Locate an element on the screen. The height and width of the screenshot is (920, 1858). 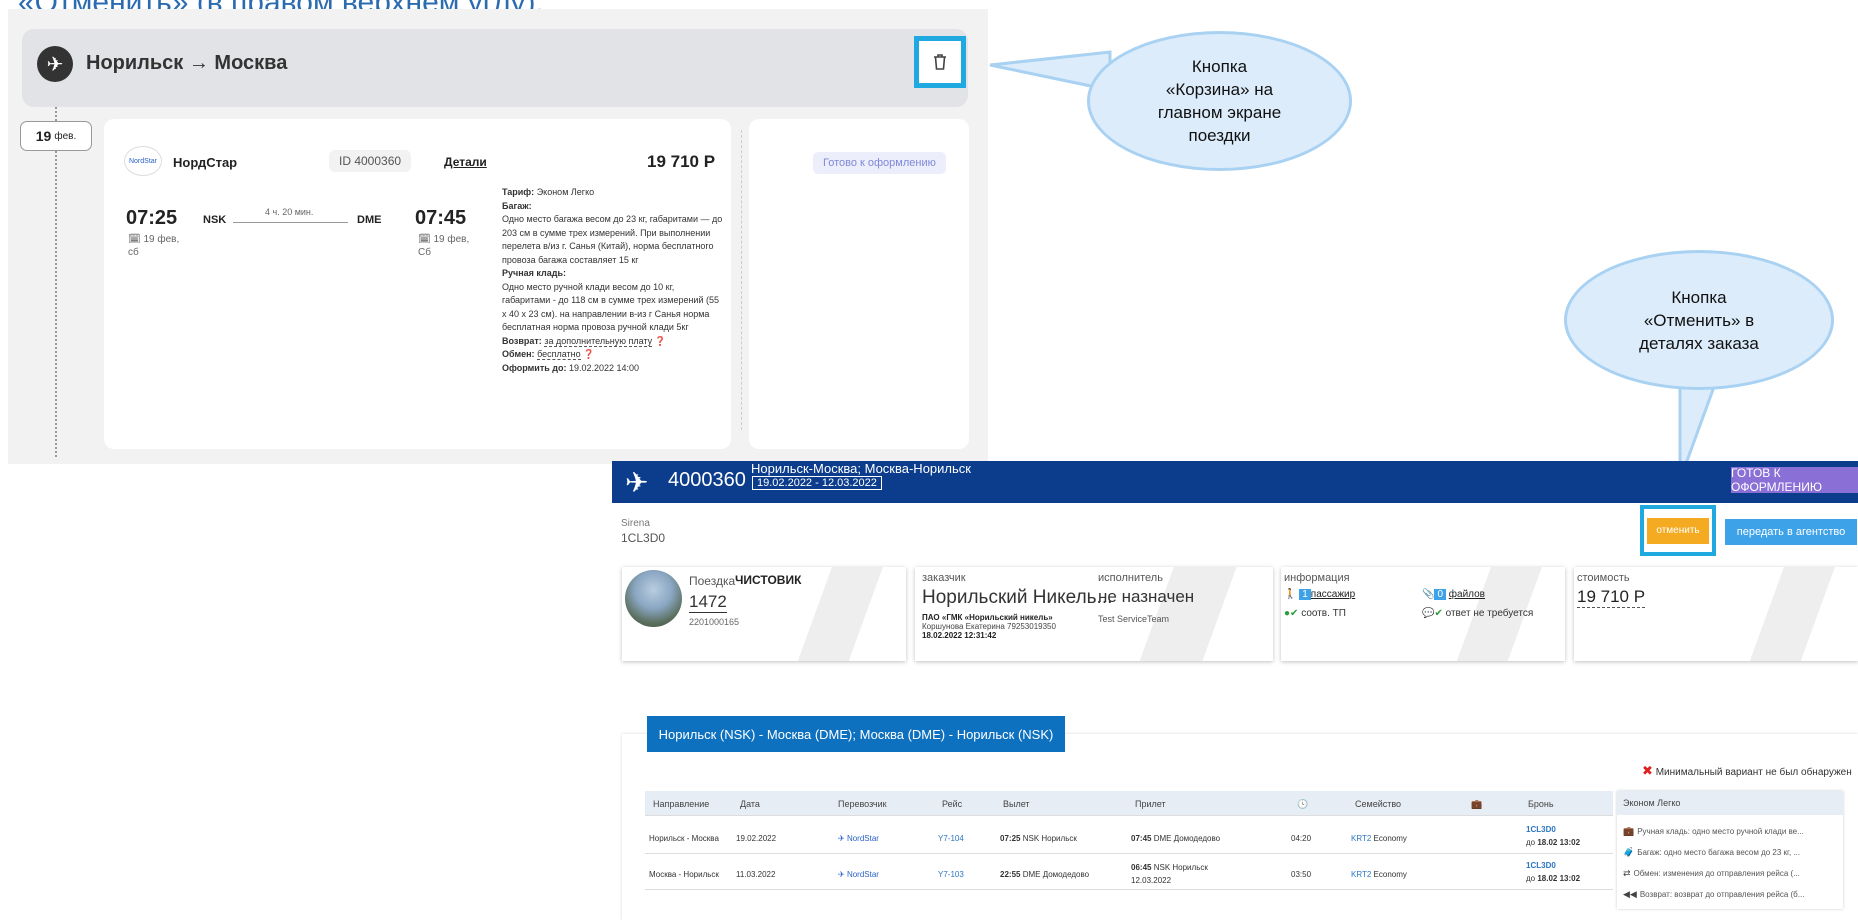
row1-until-label: до is located at coordinates (1531, 842).